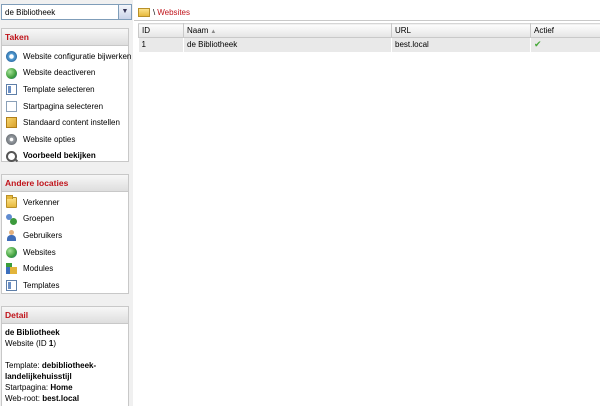 The image size is (600, 406). Describe the element at coordinates (11, 56) in the screenshot. I see `gear-icon` at that location.